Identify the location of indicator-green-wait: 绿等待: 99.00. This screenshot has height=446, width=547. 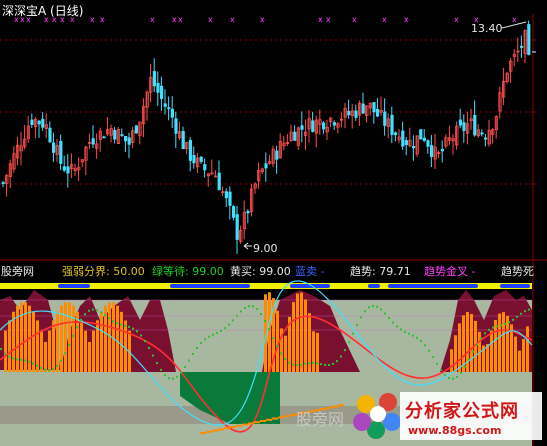
(188, 271).